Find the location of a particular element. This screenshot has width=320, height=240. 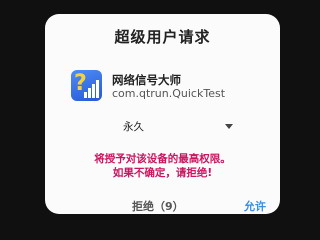

warning-message: 将授予对该设备的最高权限。 如果不确定，请拒绝! is located at coordinates (162, 166).